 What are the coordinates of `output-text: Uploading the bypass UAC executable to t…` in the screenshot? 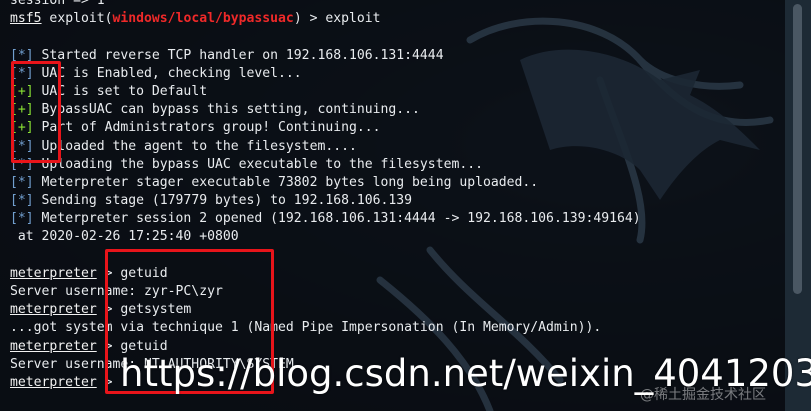 It's located at (258, 164).